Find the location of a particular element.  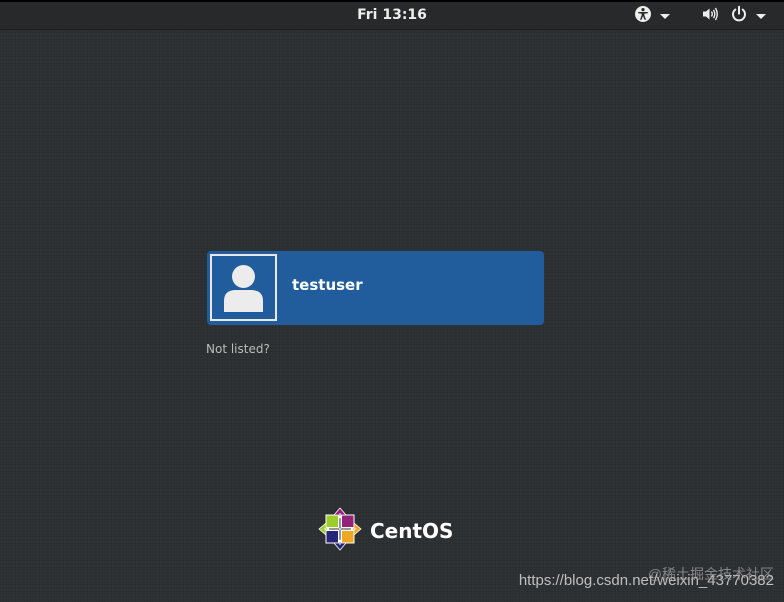

centos-logo: CentOS is located at coordinates (385, 531).